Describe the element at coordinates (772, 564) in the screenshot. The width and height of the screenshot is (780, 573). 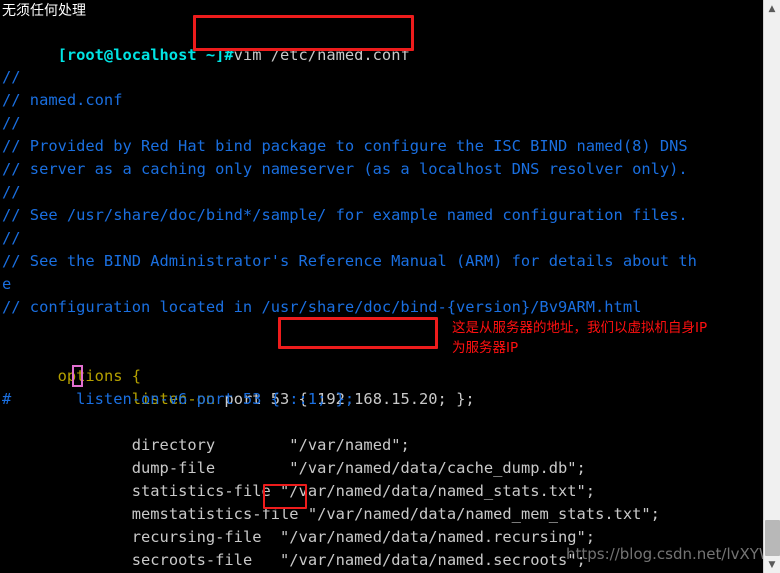
I see `scroll-down-arrow-icon: ▼` at that location.